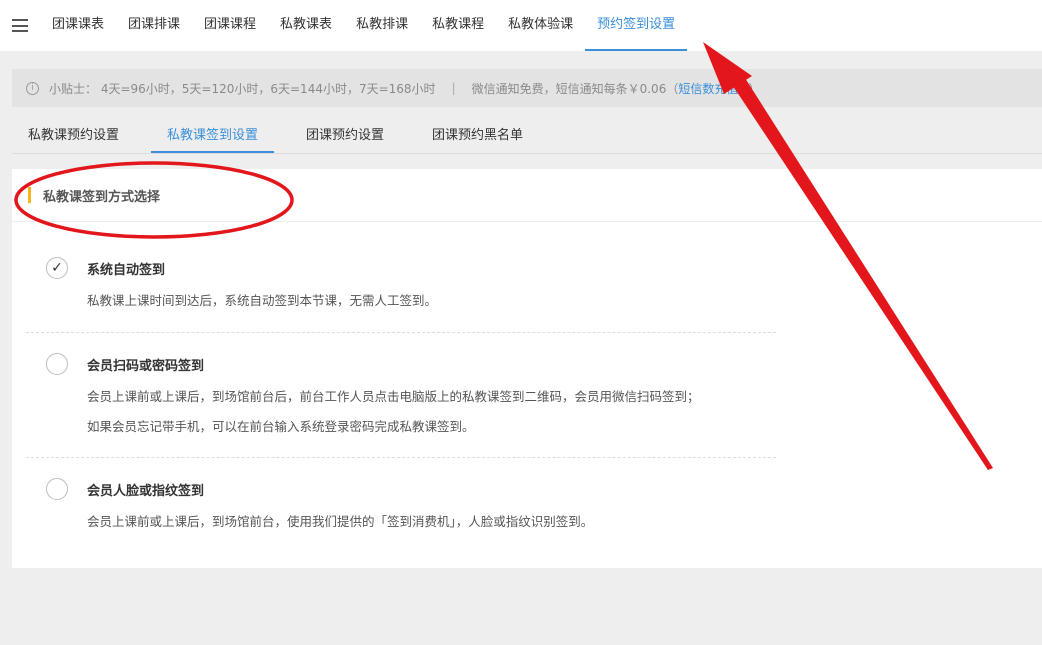  Describe the element at coordinates (213, 137) in the screenshot. I see `subtab-private-checkin-settings: 私教课签到设置` at that location.